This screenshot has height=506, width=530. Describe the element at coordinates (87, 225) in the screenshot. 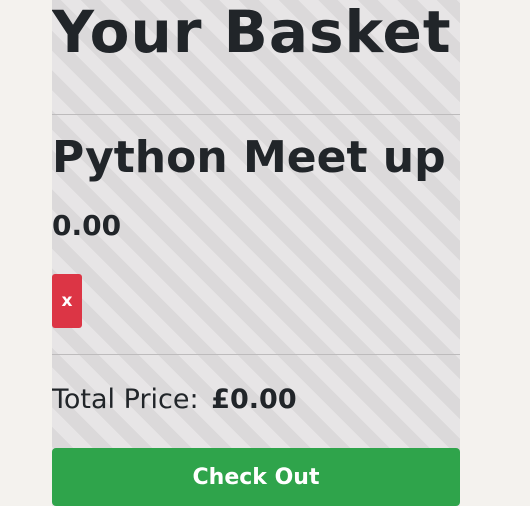

I see `item-price: 0.00` at that location.